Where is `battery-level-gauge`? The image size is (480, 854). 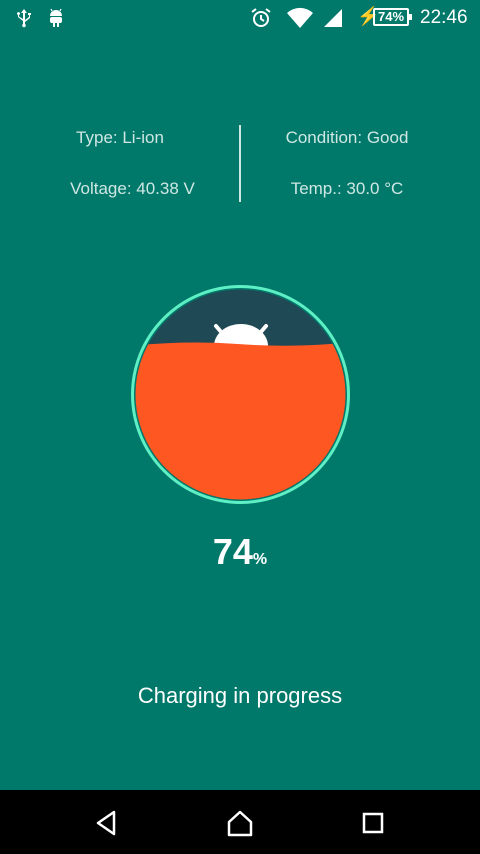 battery-level-gauge is located at coordinates (240, 394).